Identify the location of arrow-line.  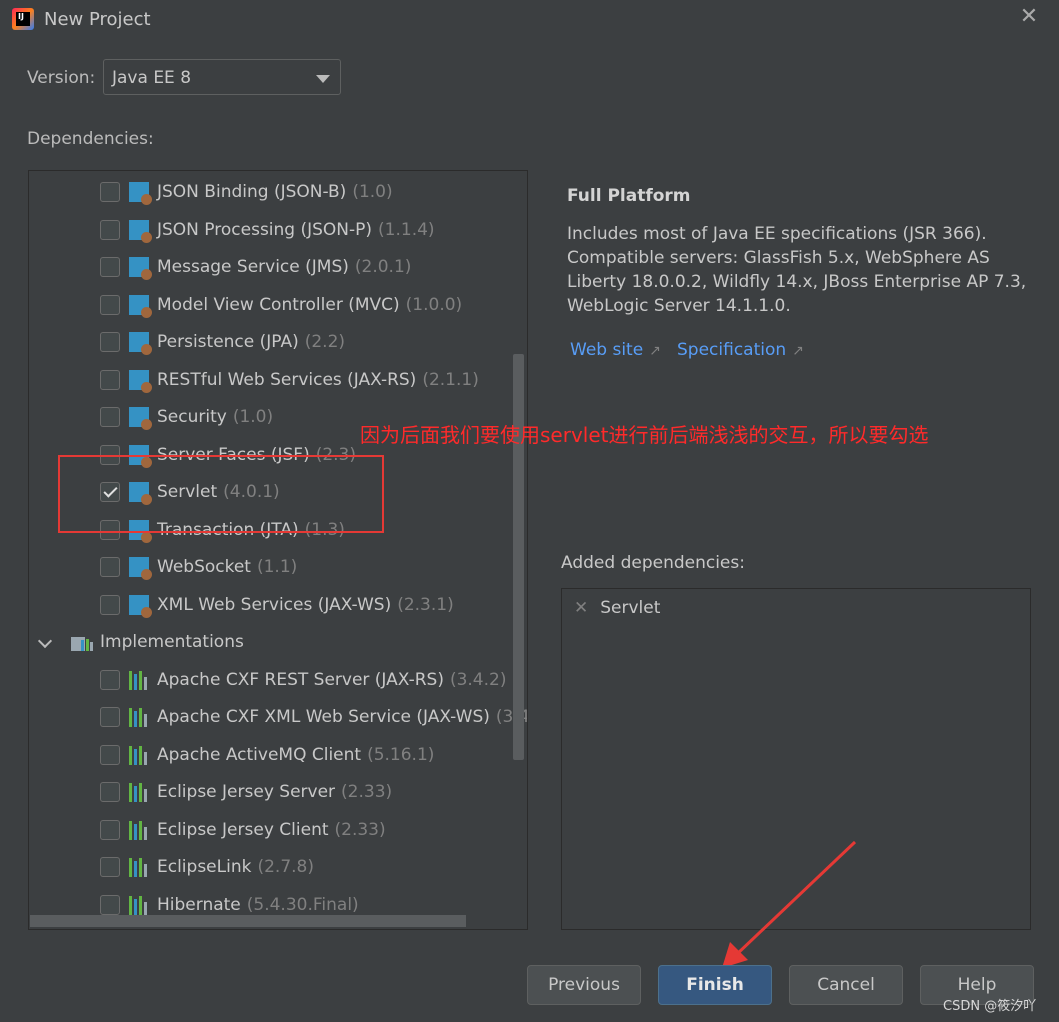
(795, 898).